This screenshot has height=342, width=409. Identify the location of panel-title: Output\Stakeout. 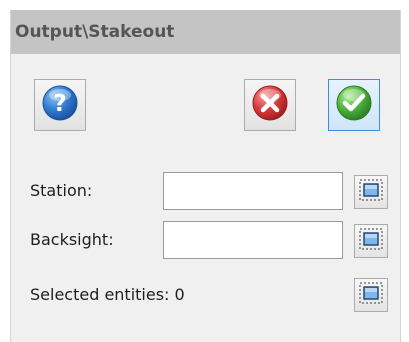
(205, 32).